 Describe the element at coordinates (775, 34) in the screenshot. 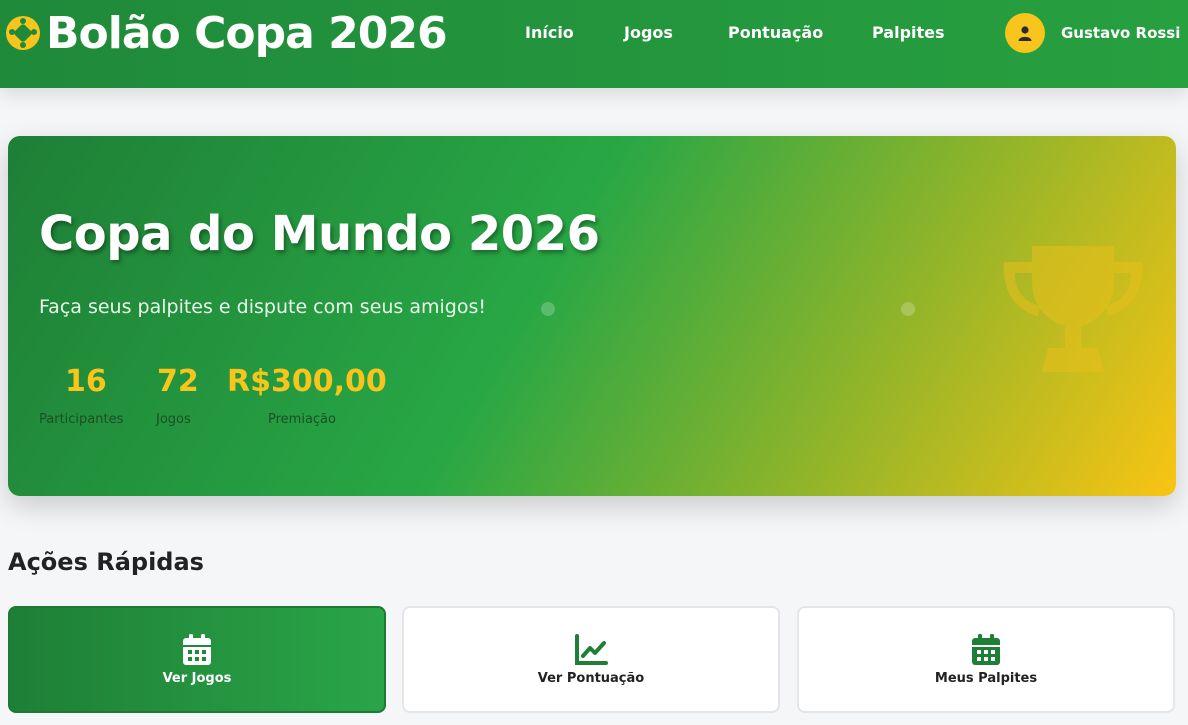

I see `nav-pontuacao: Pontuação` at that location.